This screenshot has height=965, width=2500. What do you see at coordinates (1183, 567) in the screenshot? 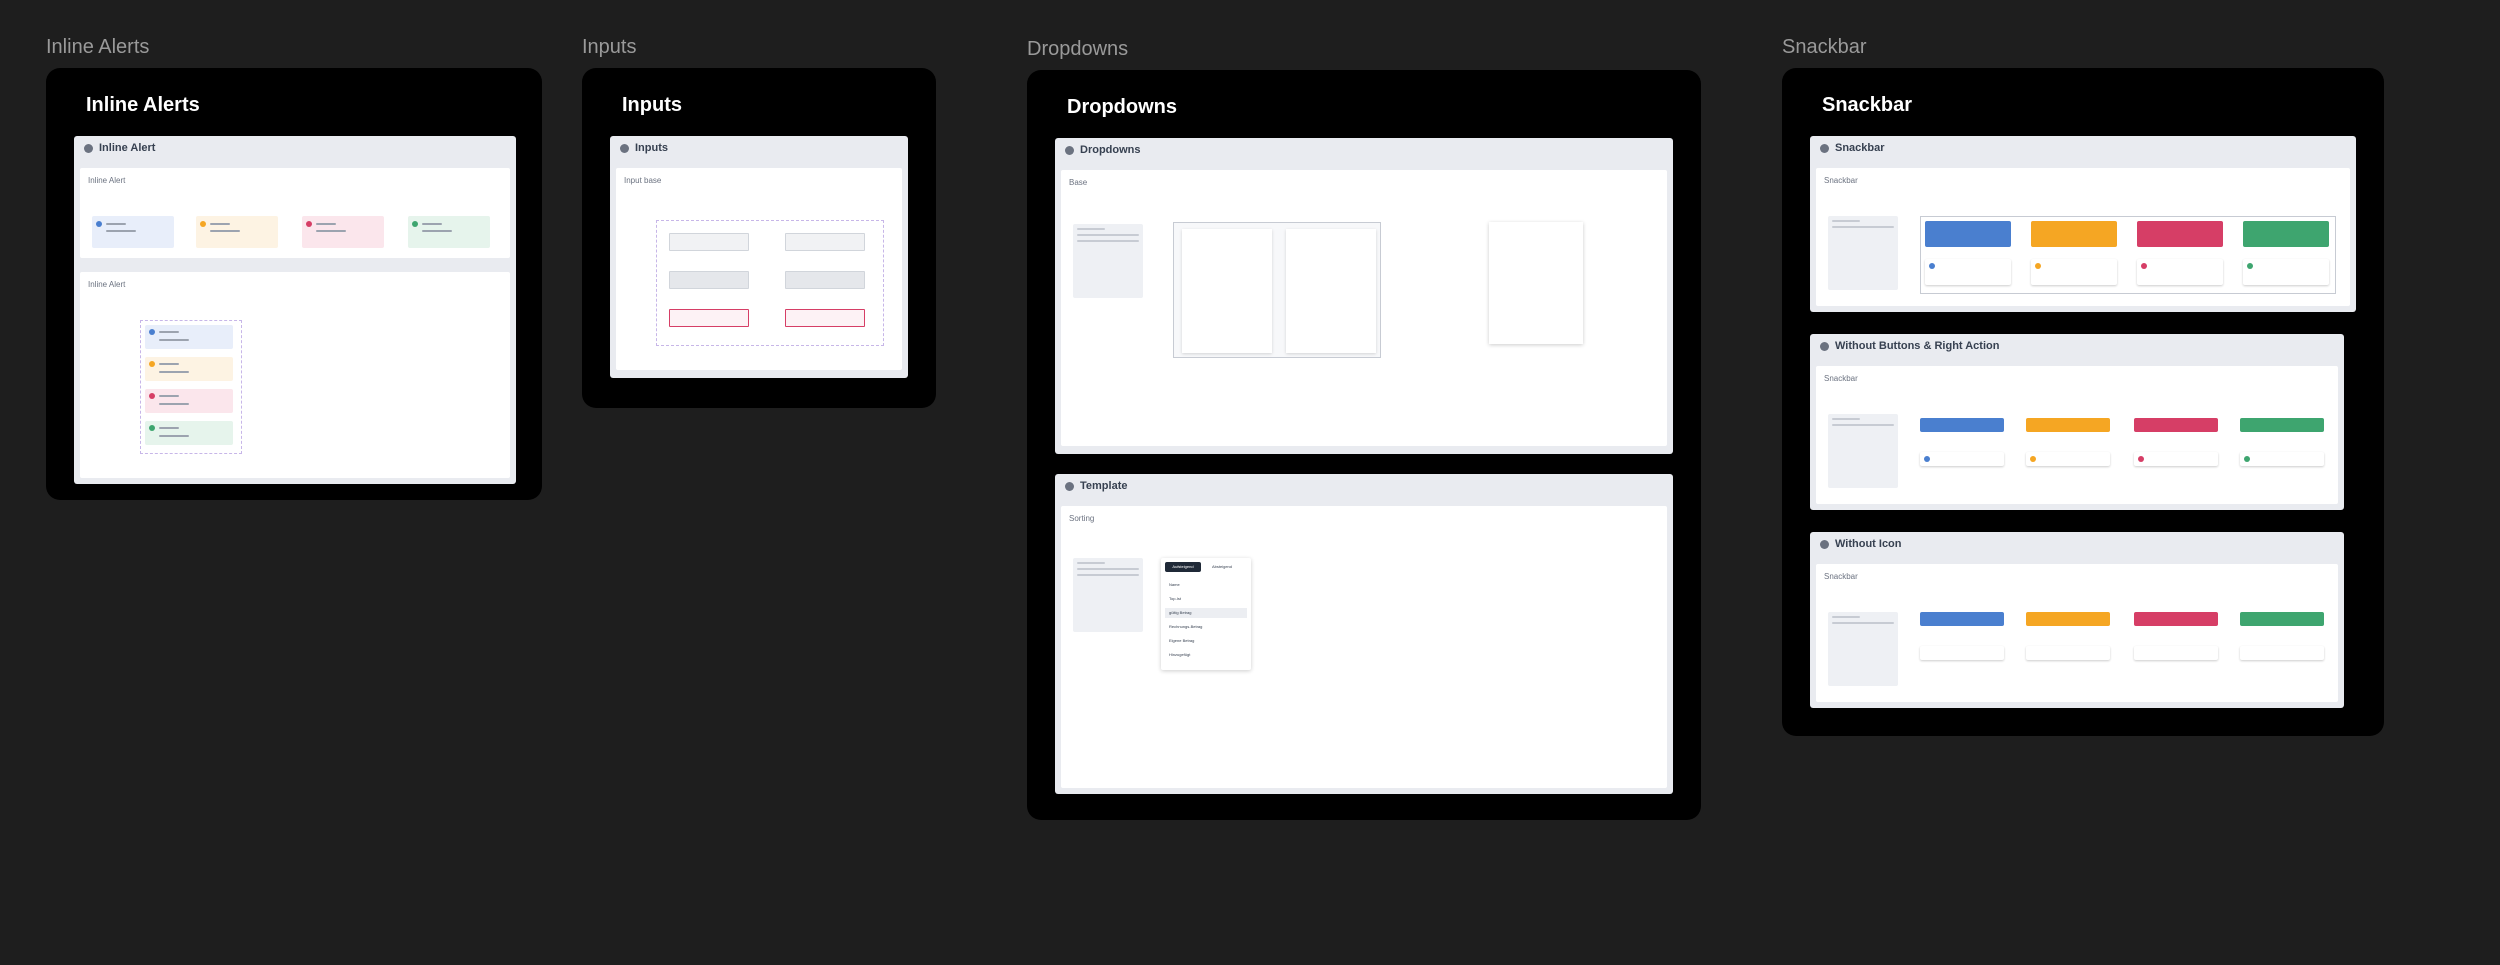
I see `sort-tab-active: Aufsteigend` at bounding box center [1183, 567].